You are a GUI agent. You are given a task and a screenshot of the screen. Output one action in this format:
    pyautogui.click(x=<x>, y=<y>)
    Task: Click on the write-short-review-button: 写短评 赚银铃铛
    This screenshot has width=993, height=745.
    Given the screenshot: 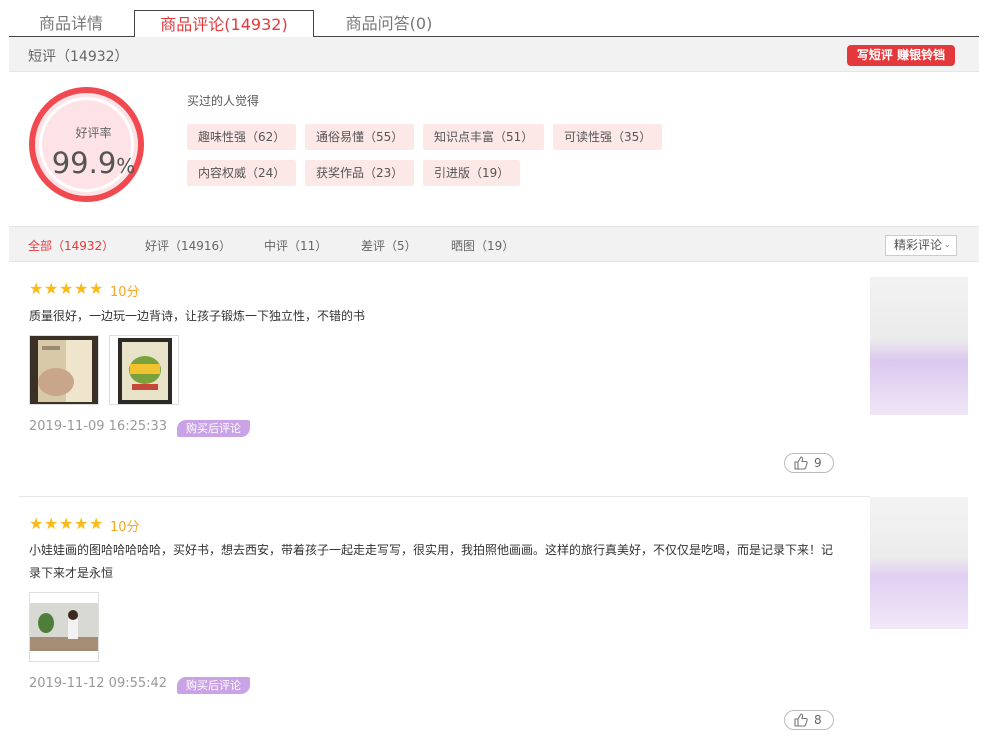 What is the action you would take?
    pyautogui.click(x=901, y=55)
    